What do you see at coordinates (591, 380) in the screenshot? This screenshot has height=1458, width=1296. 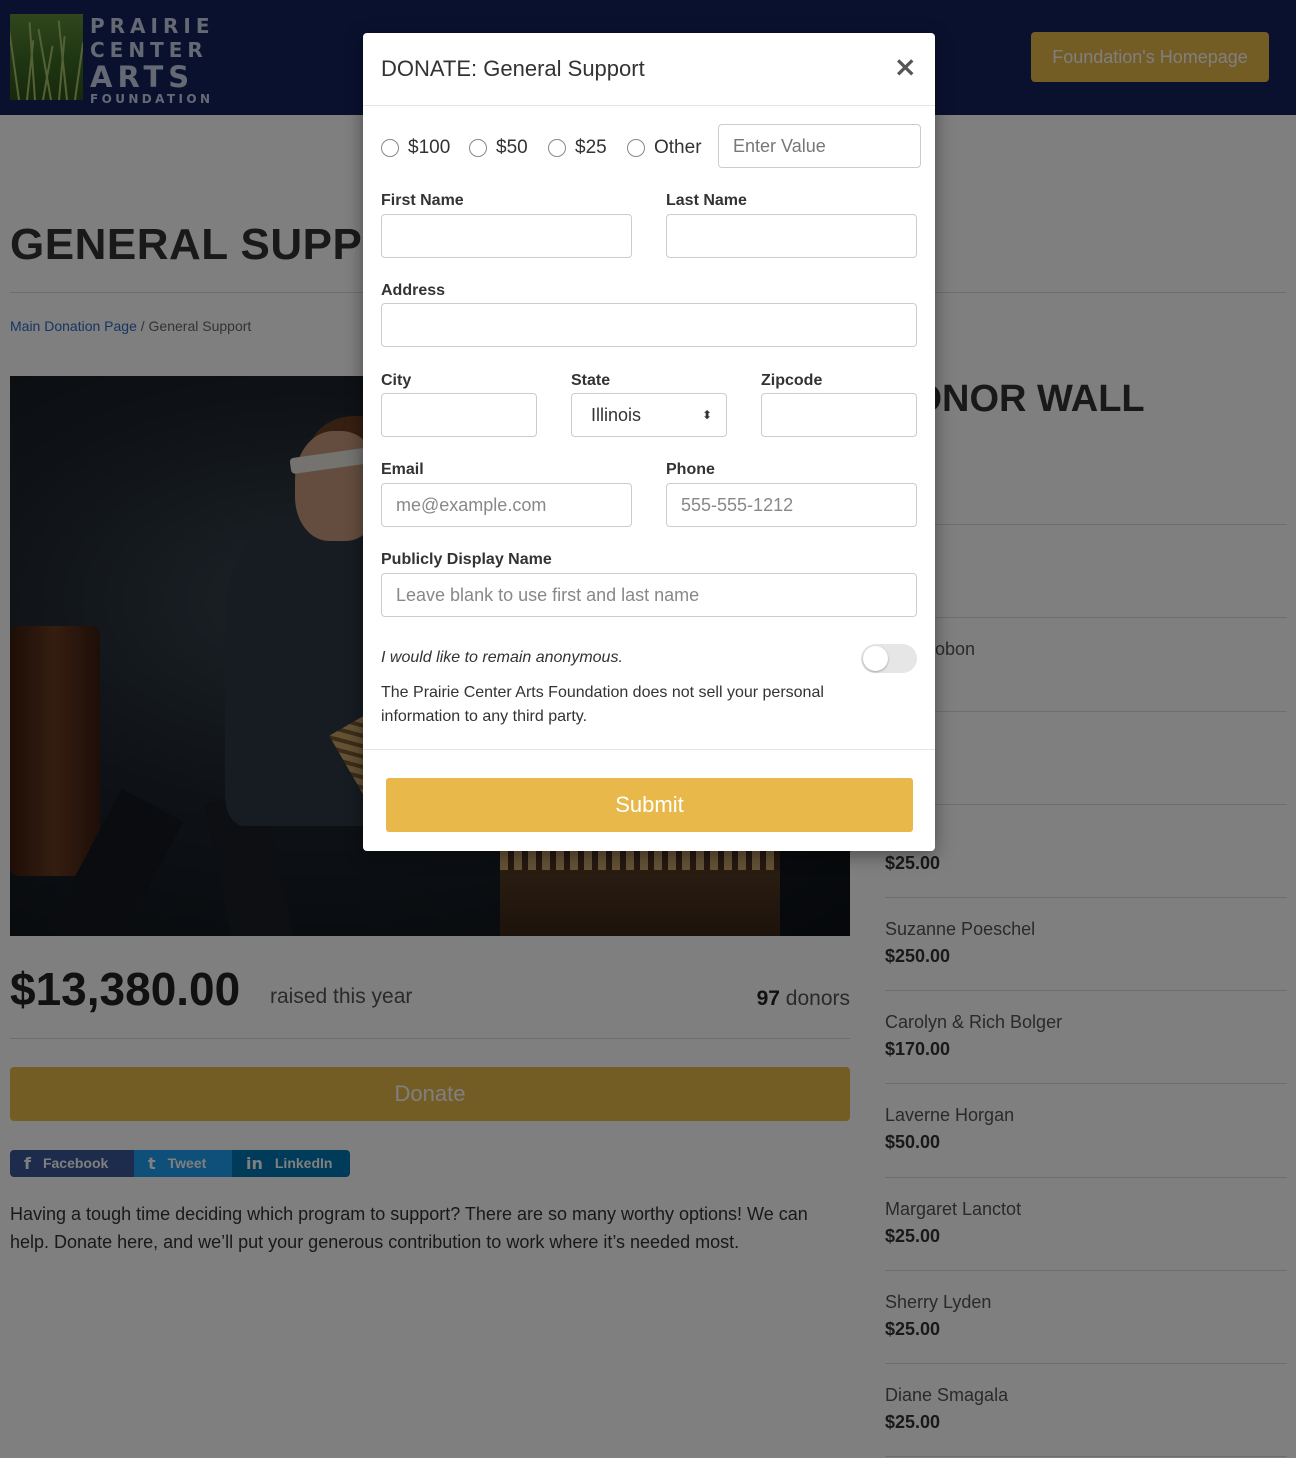 I see `state-label: State` at bounding box center [591, 380].